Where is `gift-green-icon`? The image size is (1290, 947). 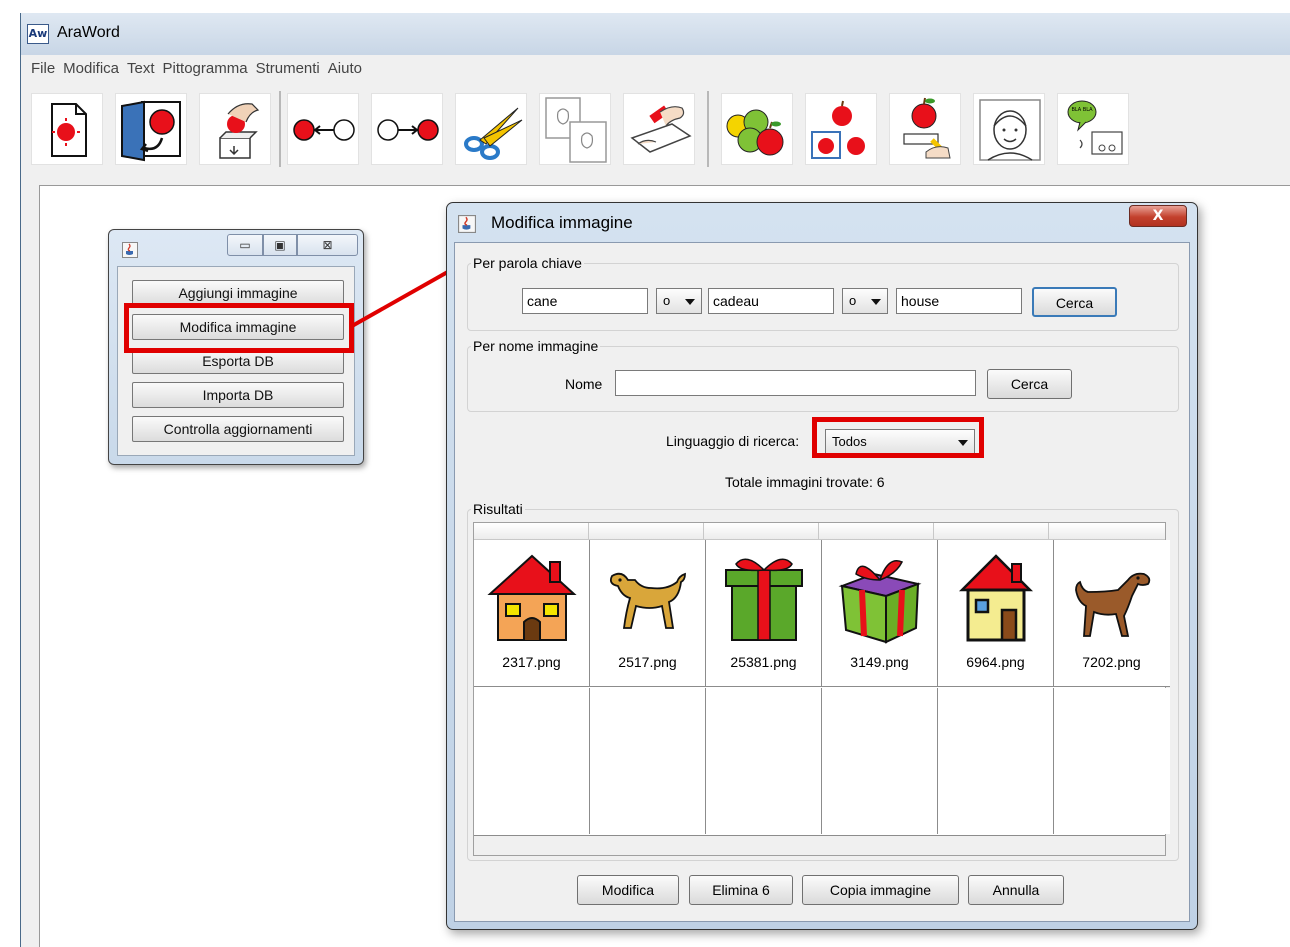 gift-green-icon is located at coordinates (764, 599).